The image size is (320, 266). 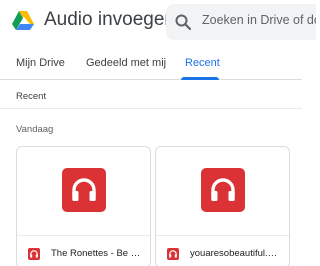 I want to click on section-label-today: Vandaag, so click(x=35, y=129).